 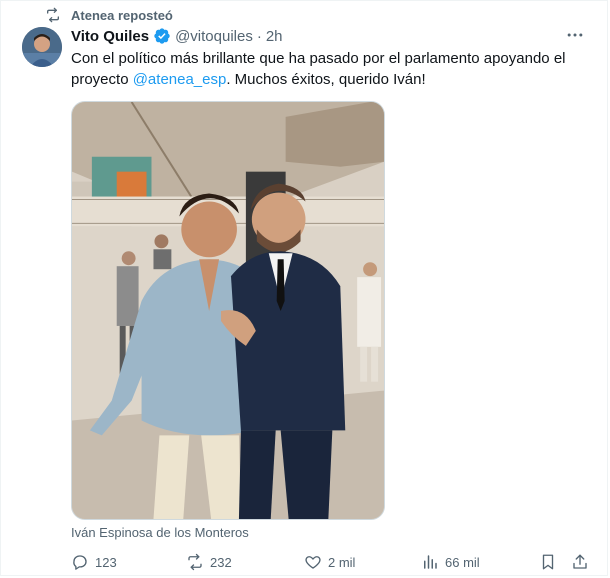 I want to click on author-name: Vito Quiles, so click(x=110, y=36).